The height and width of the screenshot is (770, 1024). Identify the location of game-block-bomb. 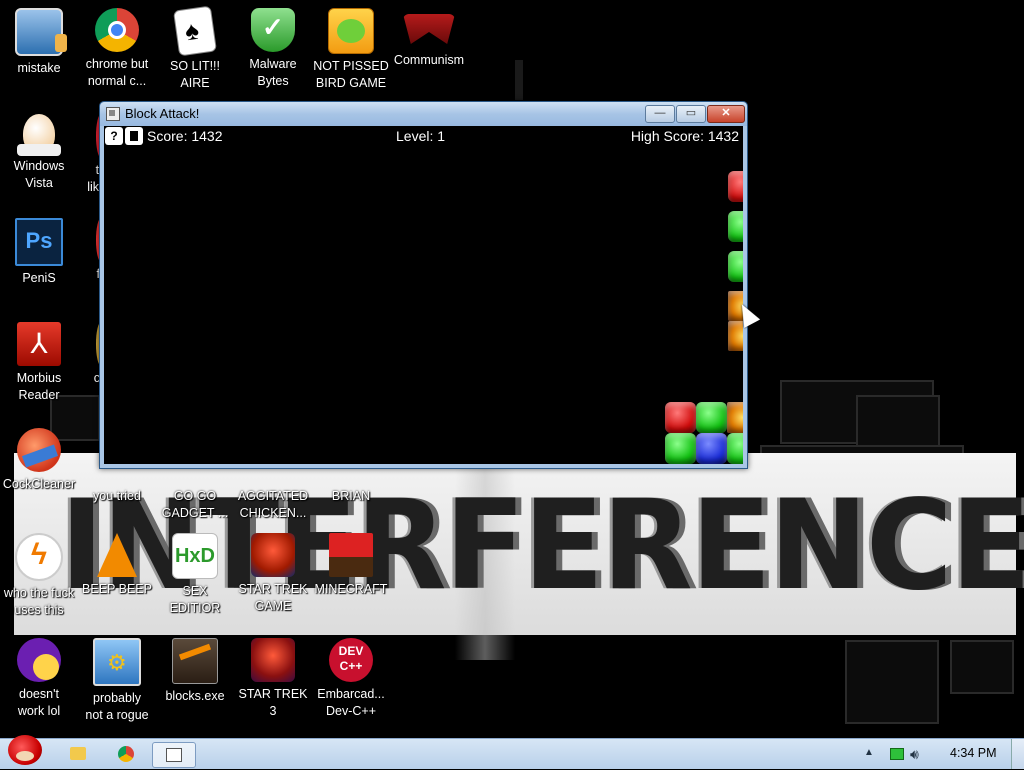
(735, 336).